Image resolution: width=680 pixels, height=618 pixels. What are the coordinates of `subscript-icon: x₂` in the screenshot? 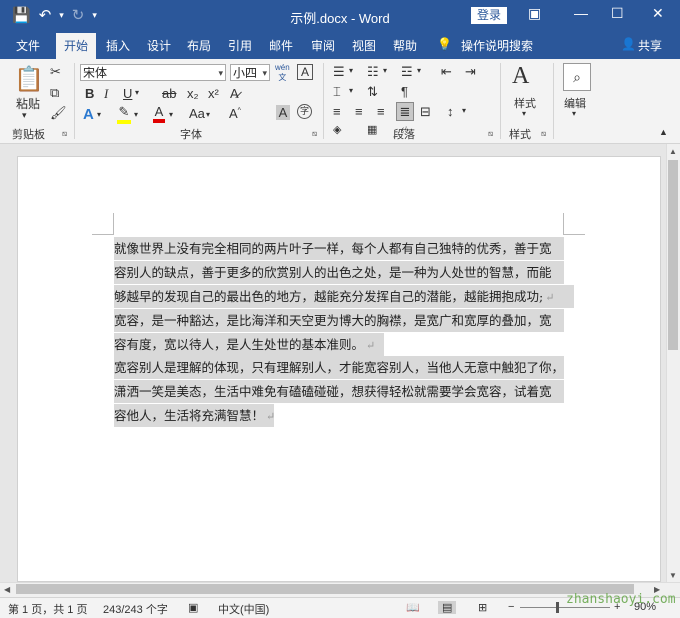 It's located at (193, 93).